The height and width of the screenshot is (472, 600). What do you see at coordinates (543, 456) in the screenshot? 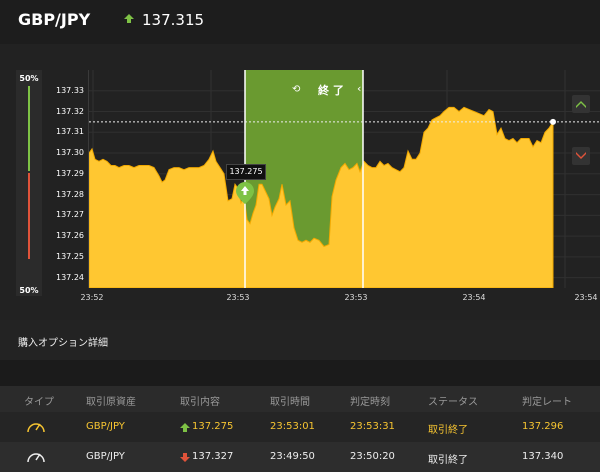
I see `cell-rate: 137.340` at bounding box center [543, 456].